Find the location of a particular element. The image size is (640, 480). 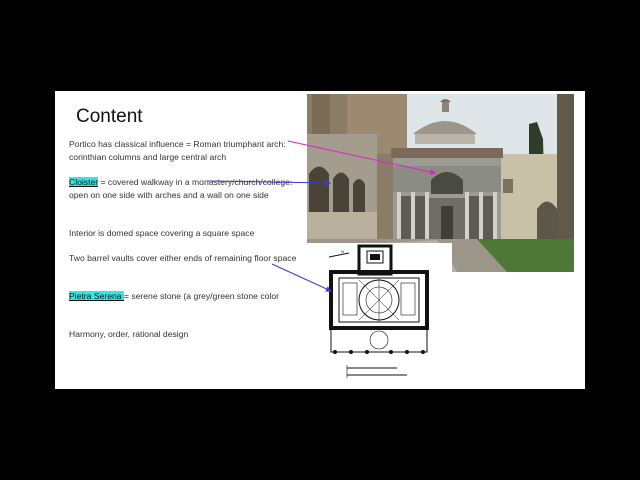

arrow-cloister is located at coordinates (268, 182).